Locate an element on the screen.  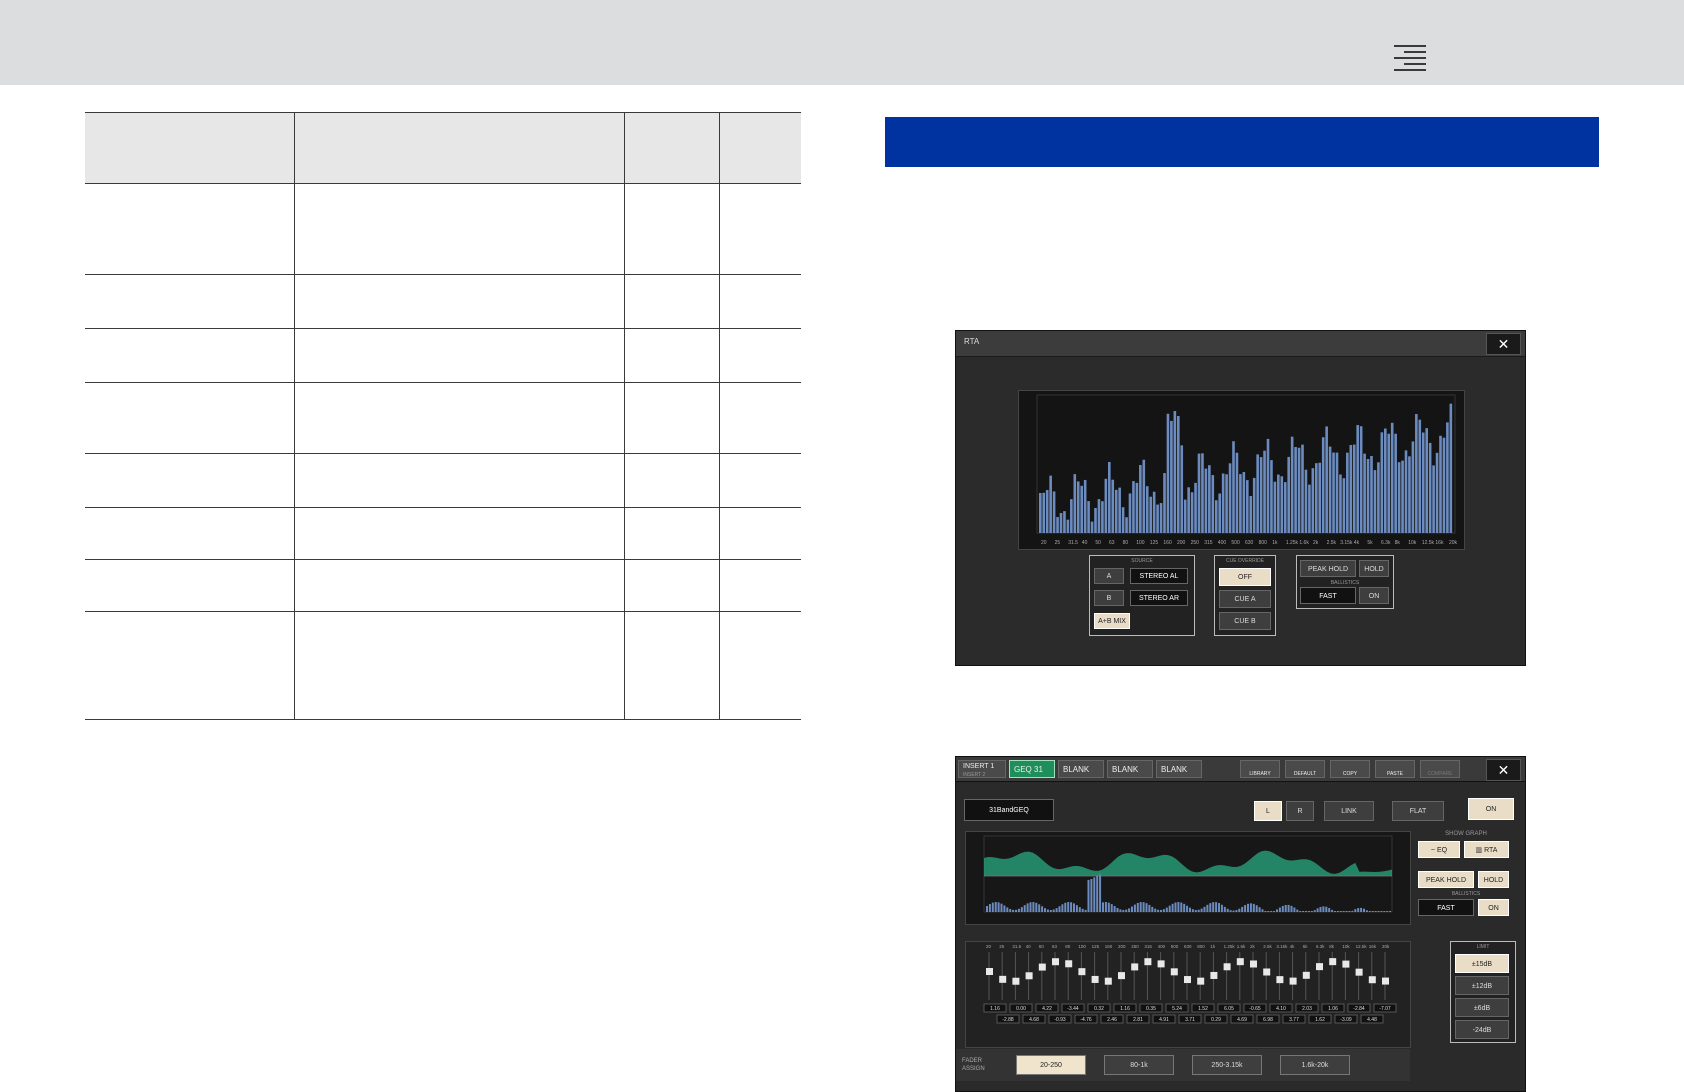
copy-button: COPY is located at coordinates (1350, 769).